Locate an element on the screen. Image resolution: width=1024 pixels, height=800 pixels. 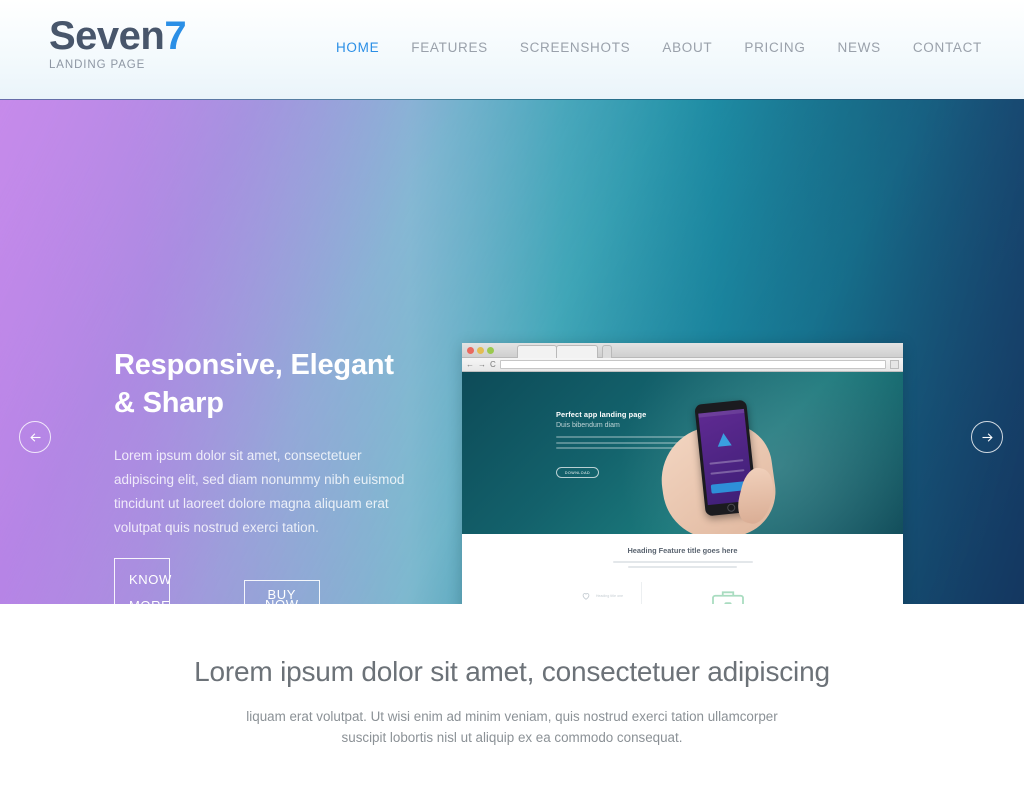
brand-tagline: LANDING PAGE is located at coordinates (97, 65).